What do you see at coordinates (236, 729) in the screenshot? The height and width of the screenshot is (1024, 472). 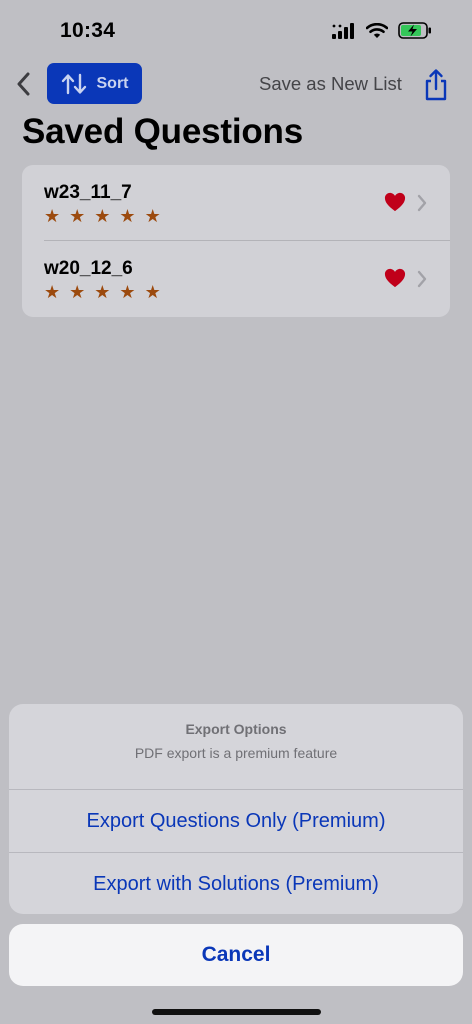 I see `sheet-title: Export Options` at bounding box center [236, 729].